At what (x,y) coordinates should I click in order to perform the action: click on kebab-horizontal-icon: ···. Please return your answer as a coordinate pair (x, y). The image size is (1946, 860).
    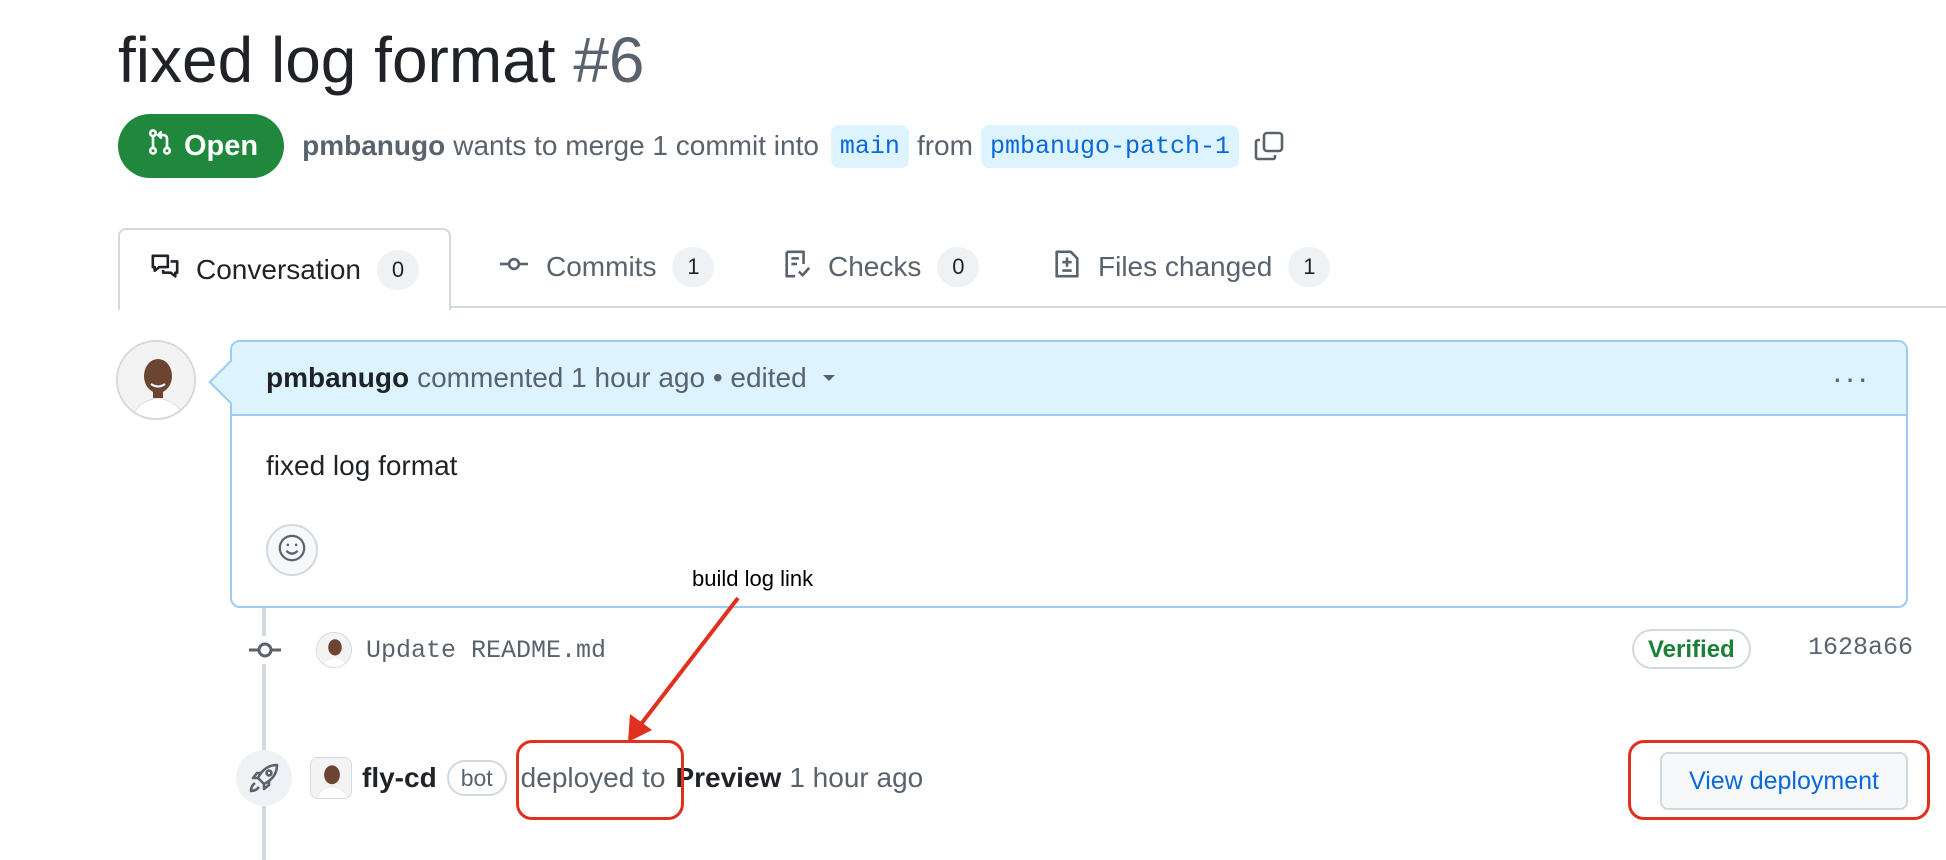
    Looking at the image, I should click on (1851, 378).